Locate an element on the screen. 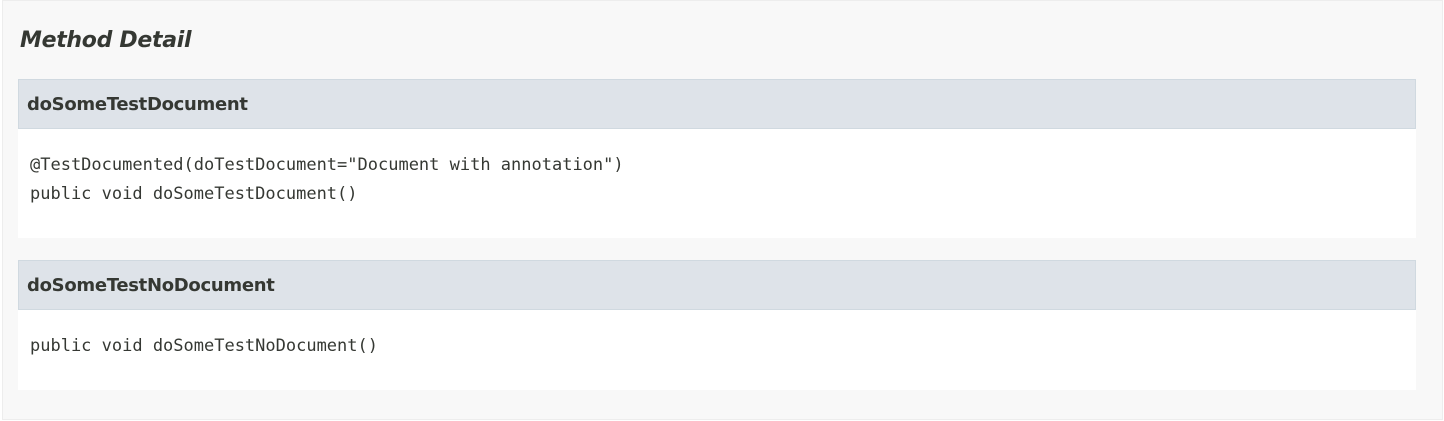 Image resolution: width=1444 pixels, height=421 pixels. method-header: doSomeTestDocument is located at coordinates (717, 104).